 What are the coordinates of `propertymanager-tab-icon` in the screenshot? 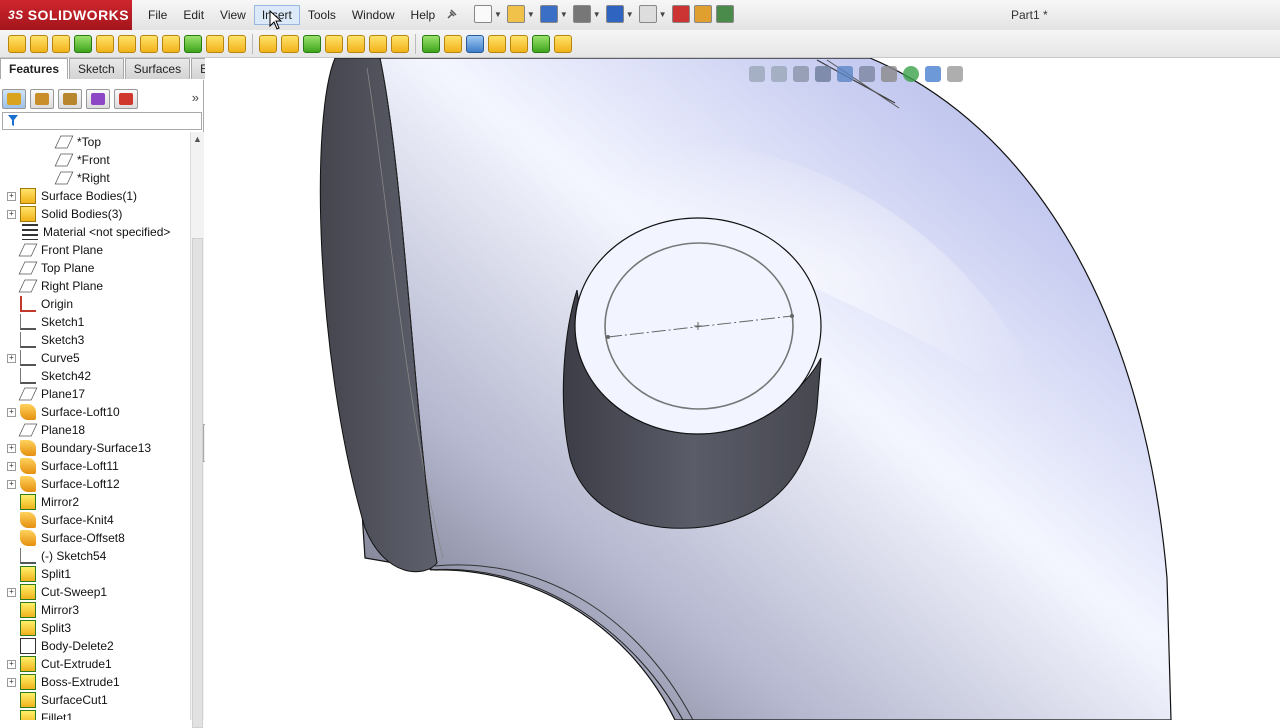 It's located at (42, 99).